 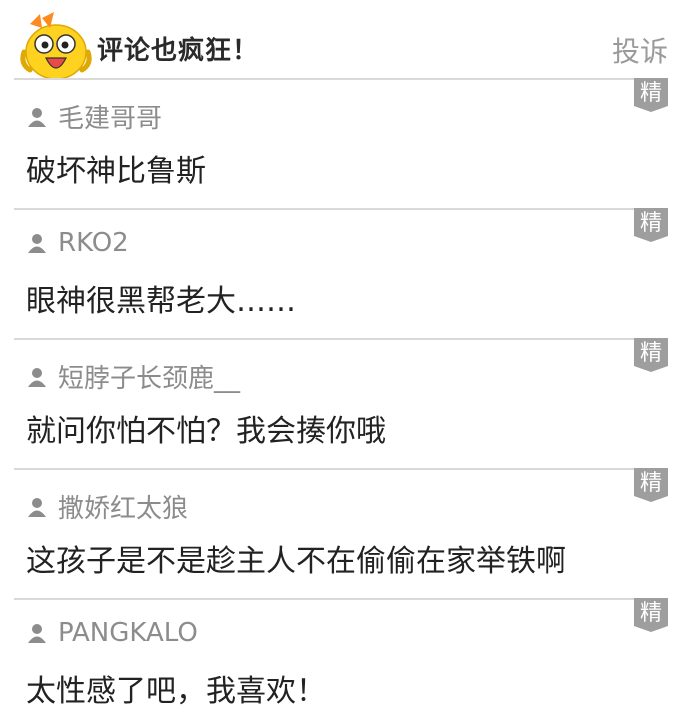 I want to click on username: 毛建哥哥, so click(x=110, y=116).